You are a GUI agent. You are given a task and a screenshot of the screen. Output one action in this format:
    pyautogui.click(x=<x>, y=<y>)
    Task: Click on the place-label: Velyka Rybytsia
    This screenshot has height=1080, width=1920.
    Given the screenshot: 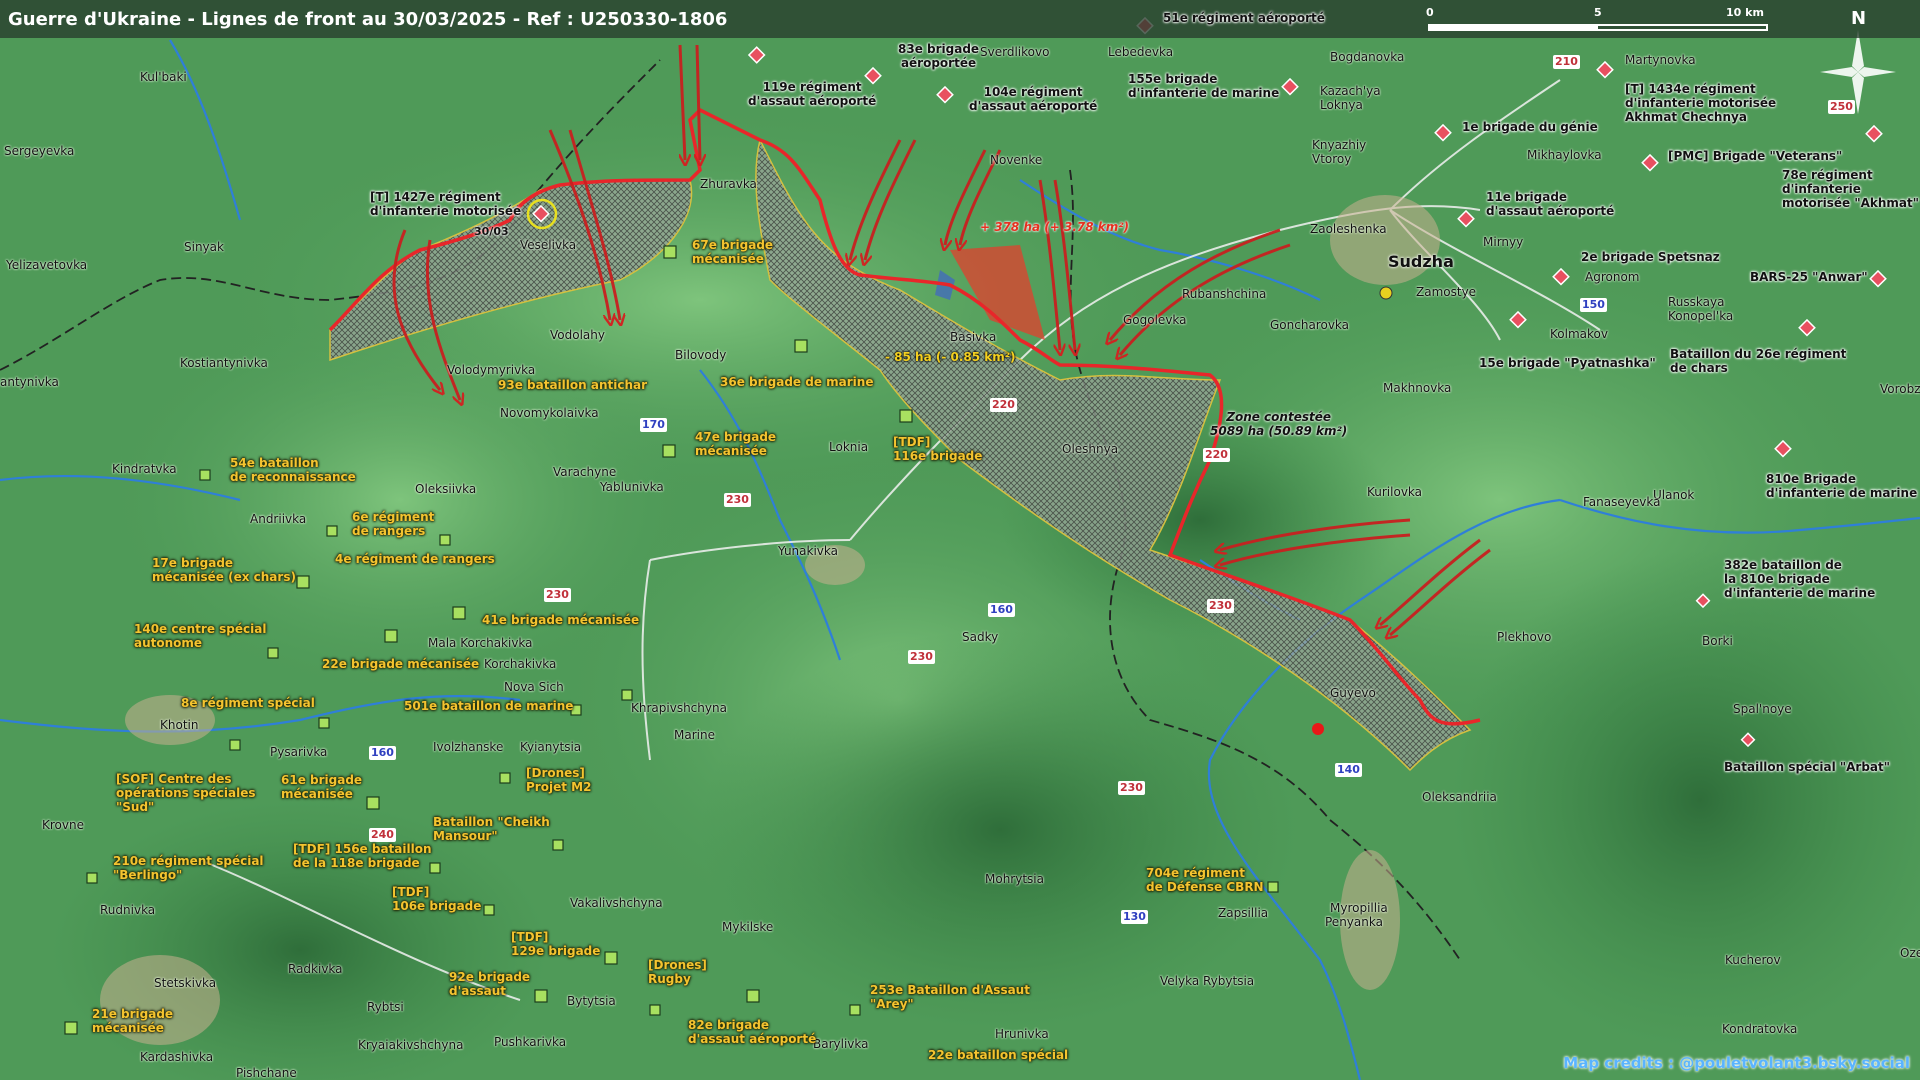 What is the action you would take?
    pyautogui.click(x=1207, y=981)
    